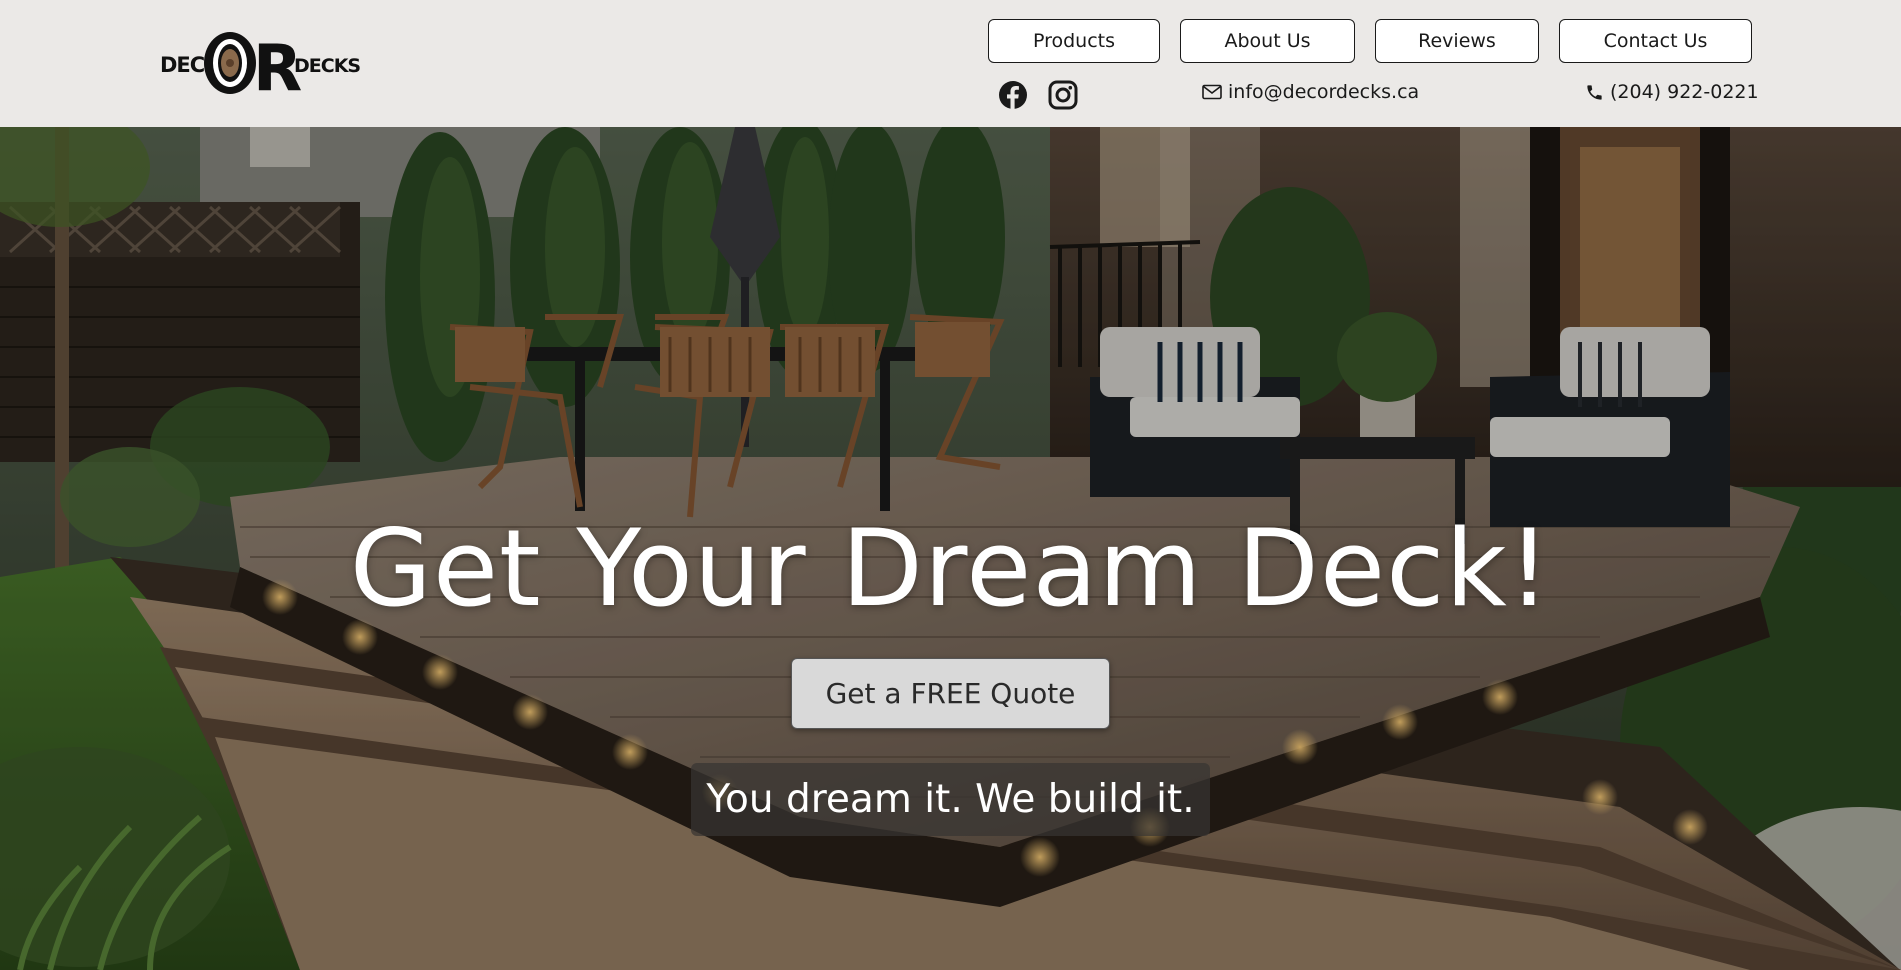 This screenshot has width=1901, height=970. I want to click on email-text: info@decordecks.ca, so click(1324, 92).